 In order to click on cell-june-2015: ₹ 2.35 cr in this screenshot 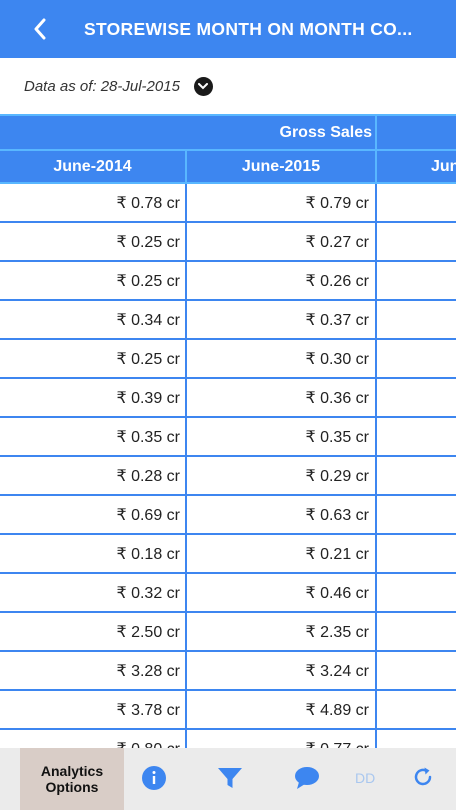, I will do `click(337, 632)`.